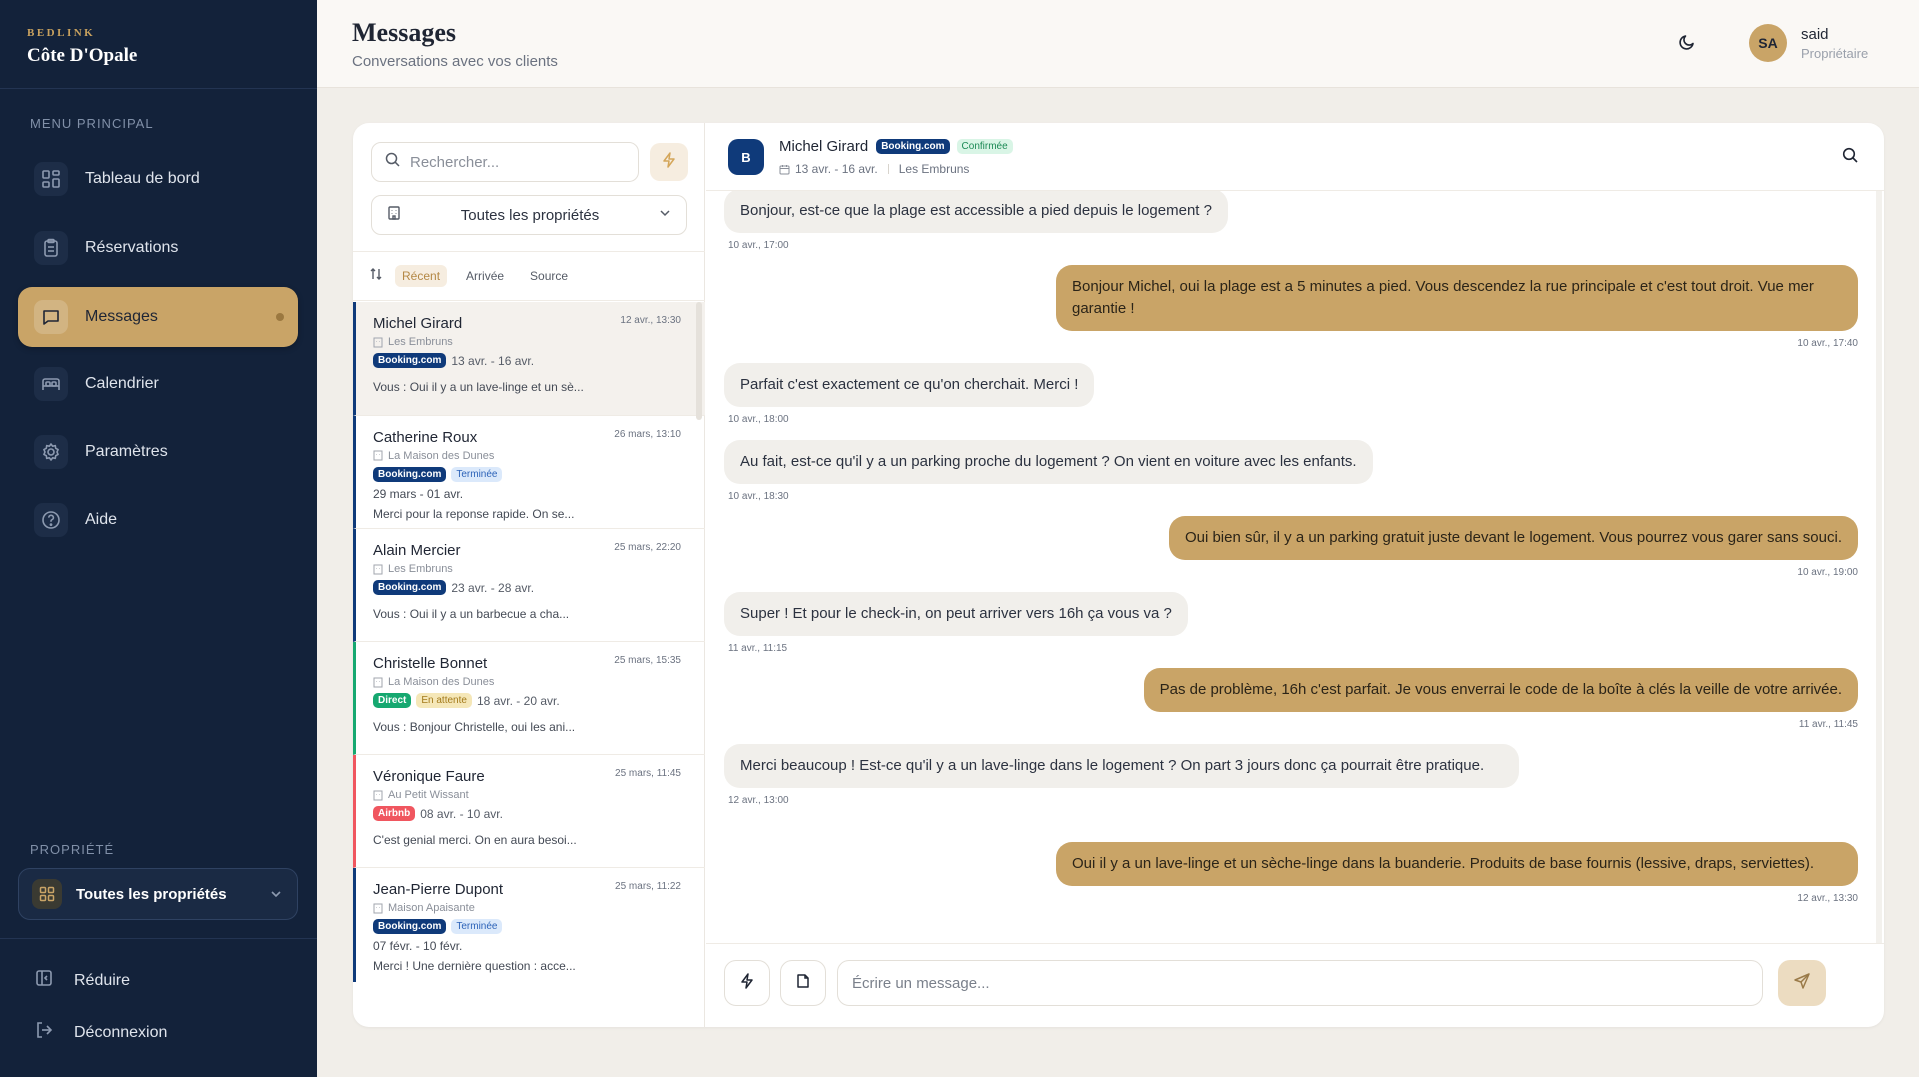  I want to click on source-badge: Direct, so click(392, 700).